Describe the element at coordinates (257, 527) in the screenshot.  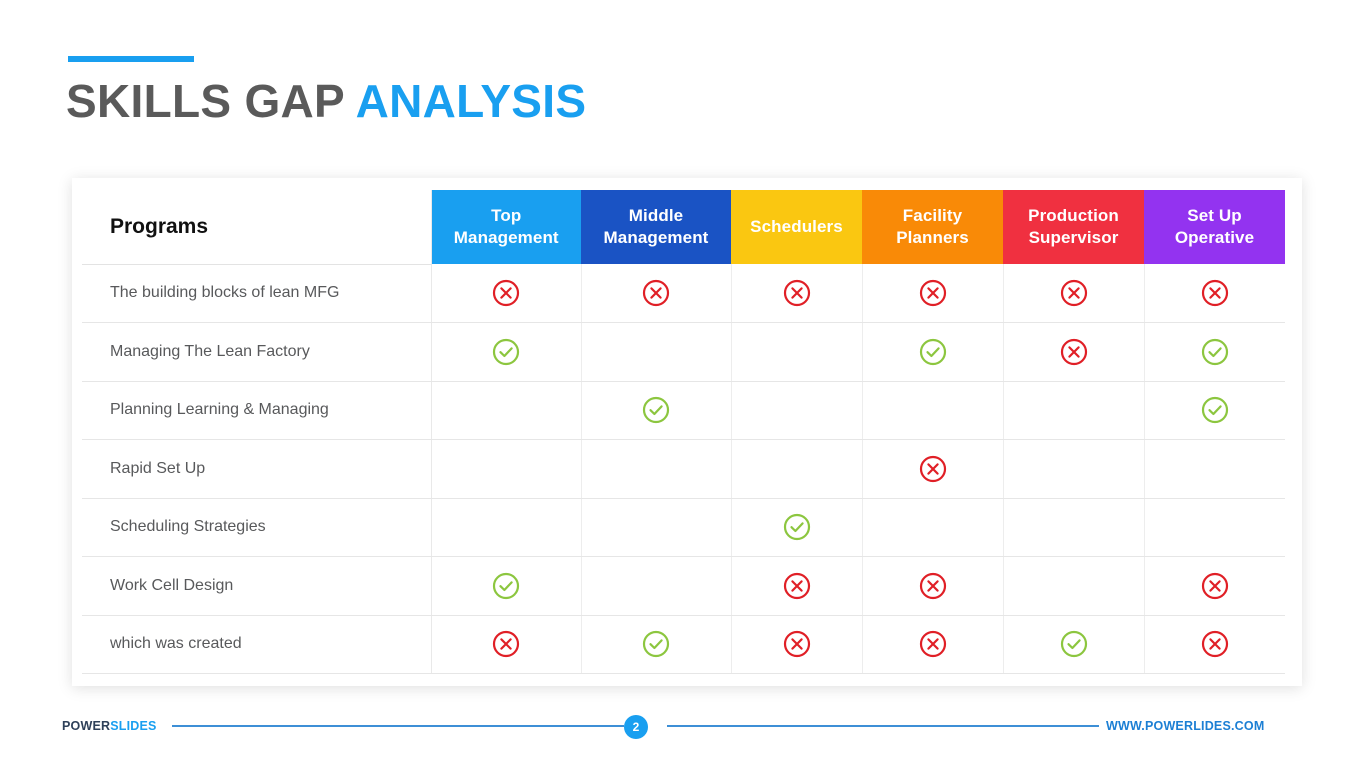
I see `row-label: Scheduling Strategies` at that location.